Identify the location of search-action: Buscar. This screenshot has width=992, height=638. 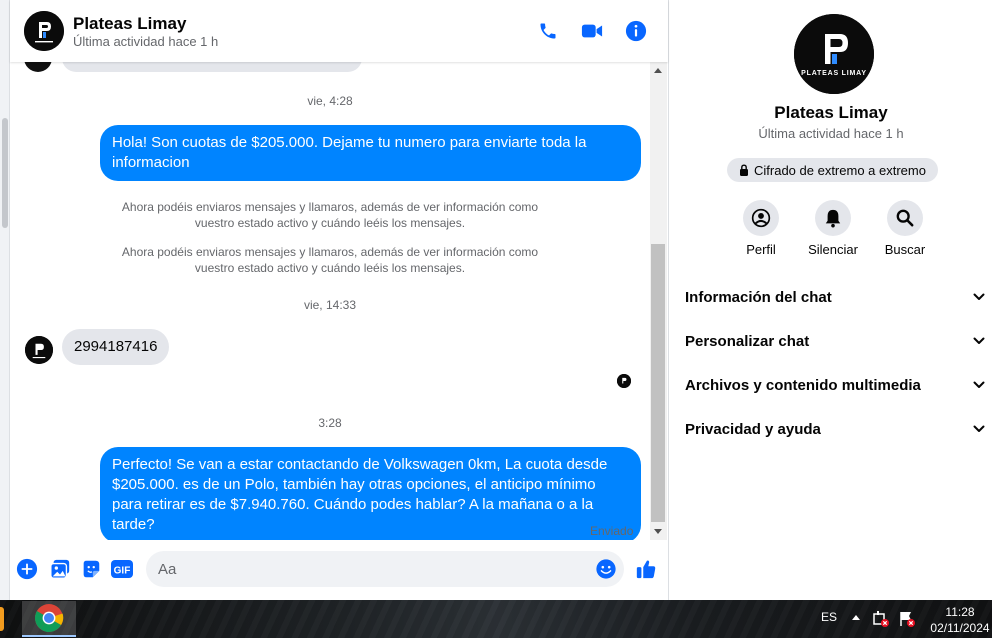
(905, 228).